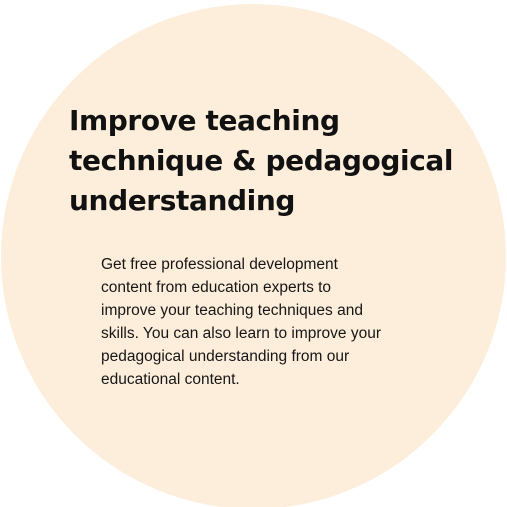  I want to click on feature-title-line: understanding, so click(182, 200).